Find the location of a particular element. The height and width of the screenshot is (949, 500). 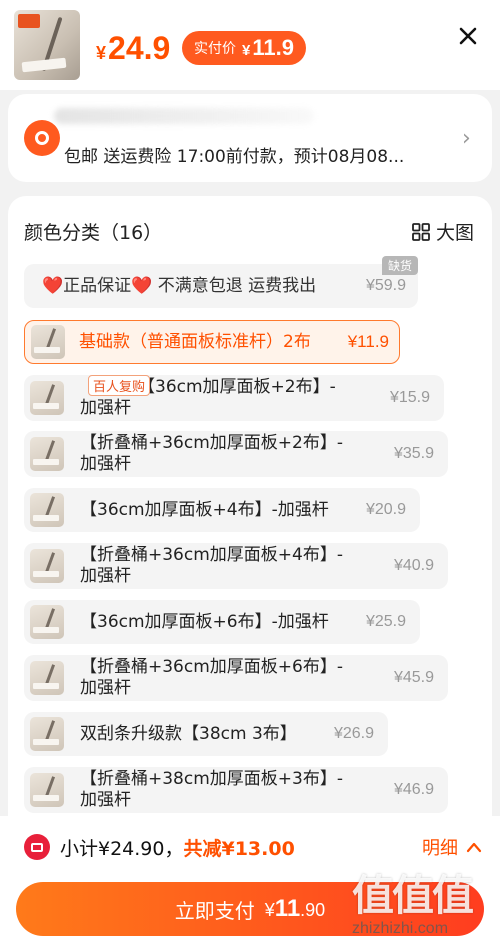

sku-option-name-line1: 【折叠桶+36cm加厚面板+2布】- is located at coordinates (211, 443).